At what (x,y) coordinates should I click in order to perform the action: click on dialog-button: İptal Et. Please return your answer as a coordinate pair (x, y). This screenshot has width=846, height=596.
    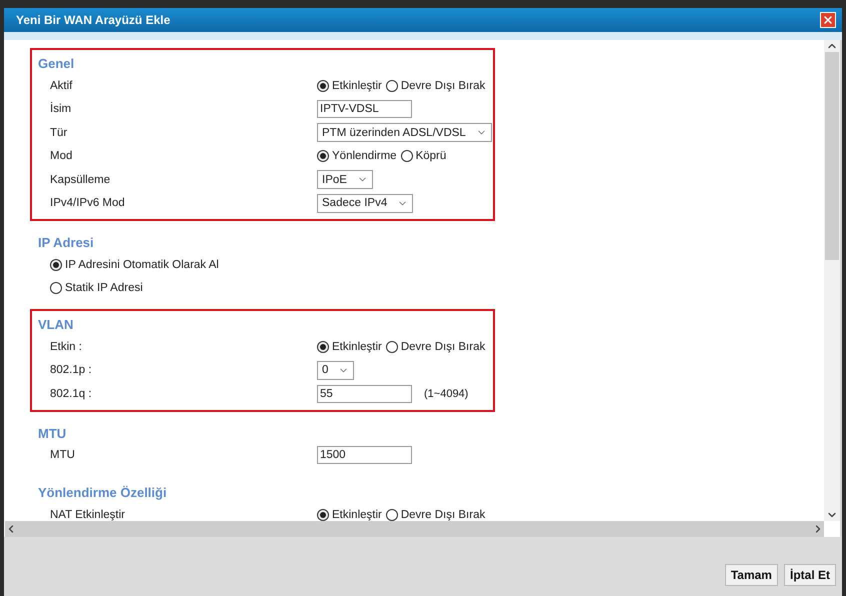
    Looking at the image, I should click on (810, 575).